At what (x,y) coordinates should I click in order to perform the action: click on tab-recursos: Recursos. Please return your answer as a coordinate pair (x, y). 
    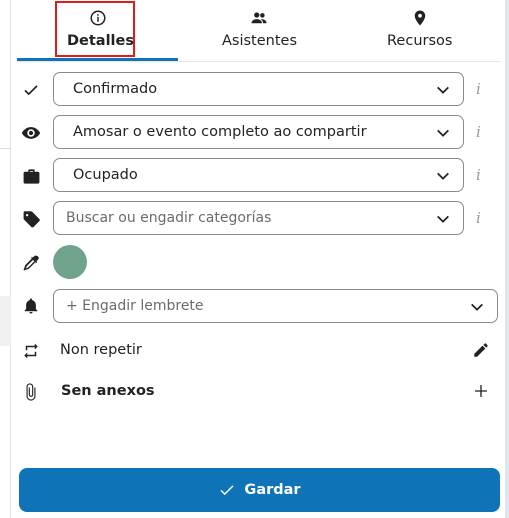
    Looking at the image, I should click on (420, 31).